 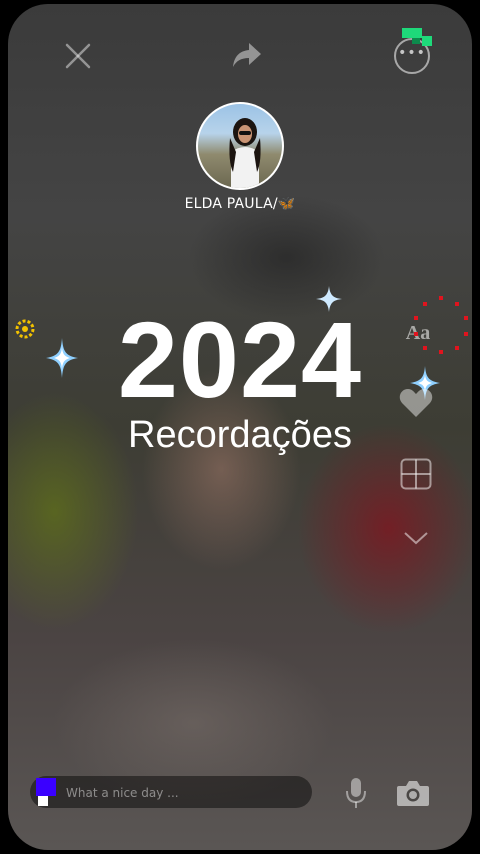 I want to click on share-button, so click(x=247, y=55).